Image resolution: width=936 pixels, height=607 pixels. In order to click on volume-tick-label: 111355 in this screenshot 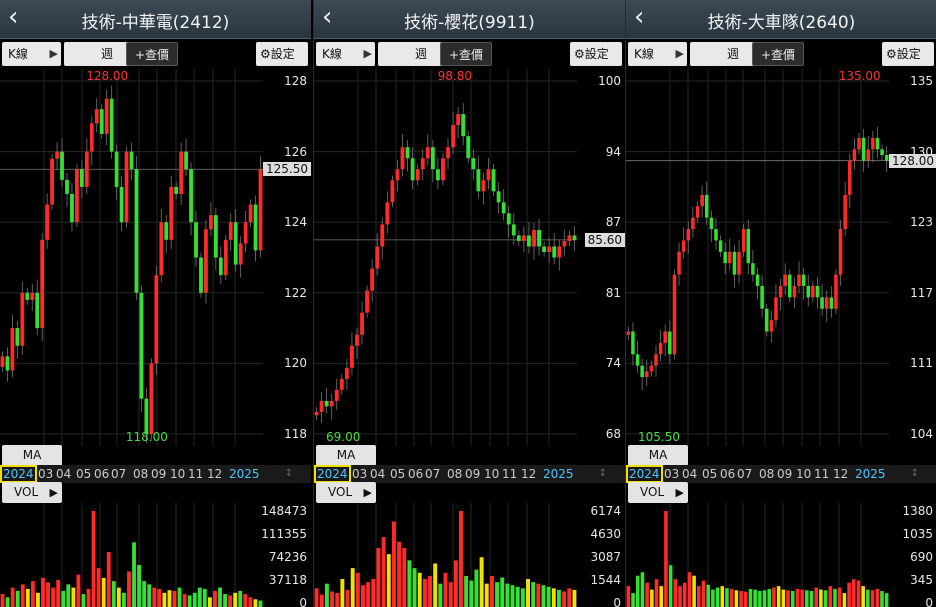, I will do `click(284, 534)`.